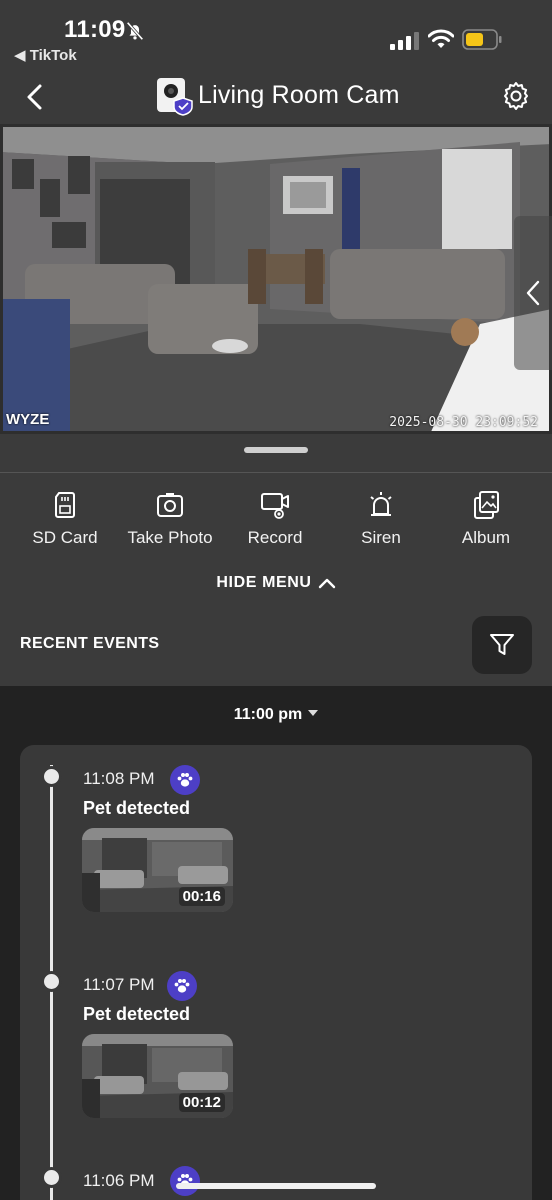 The height and width of the screenshot is (1200, 552). Describe the element at coordinates (482, 39) in the screenshot. I see `battery-icon` at that location.